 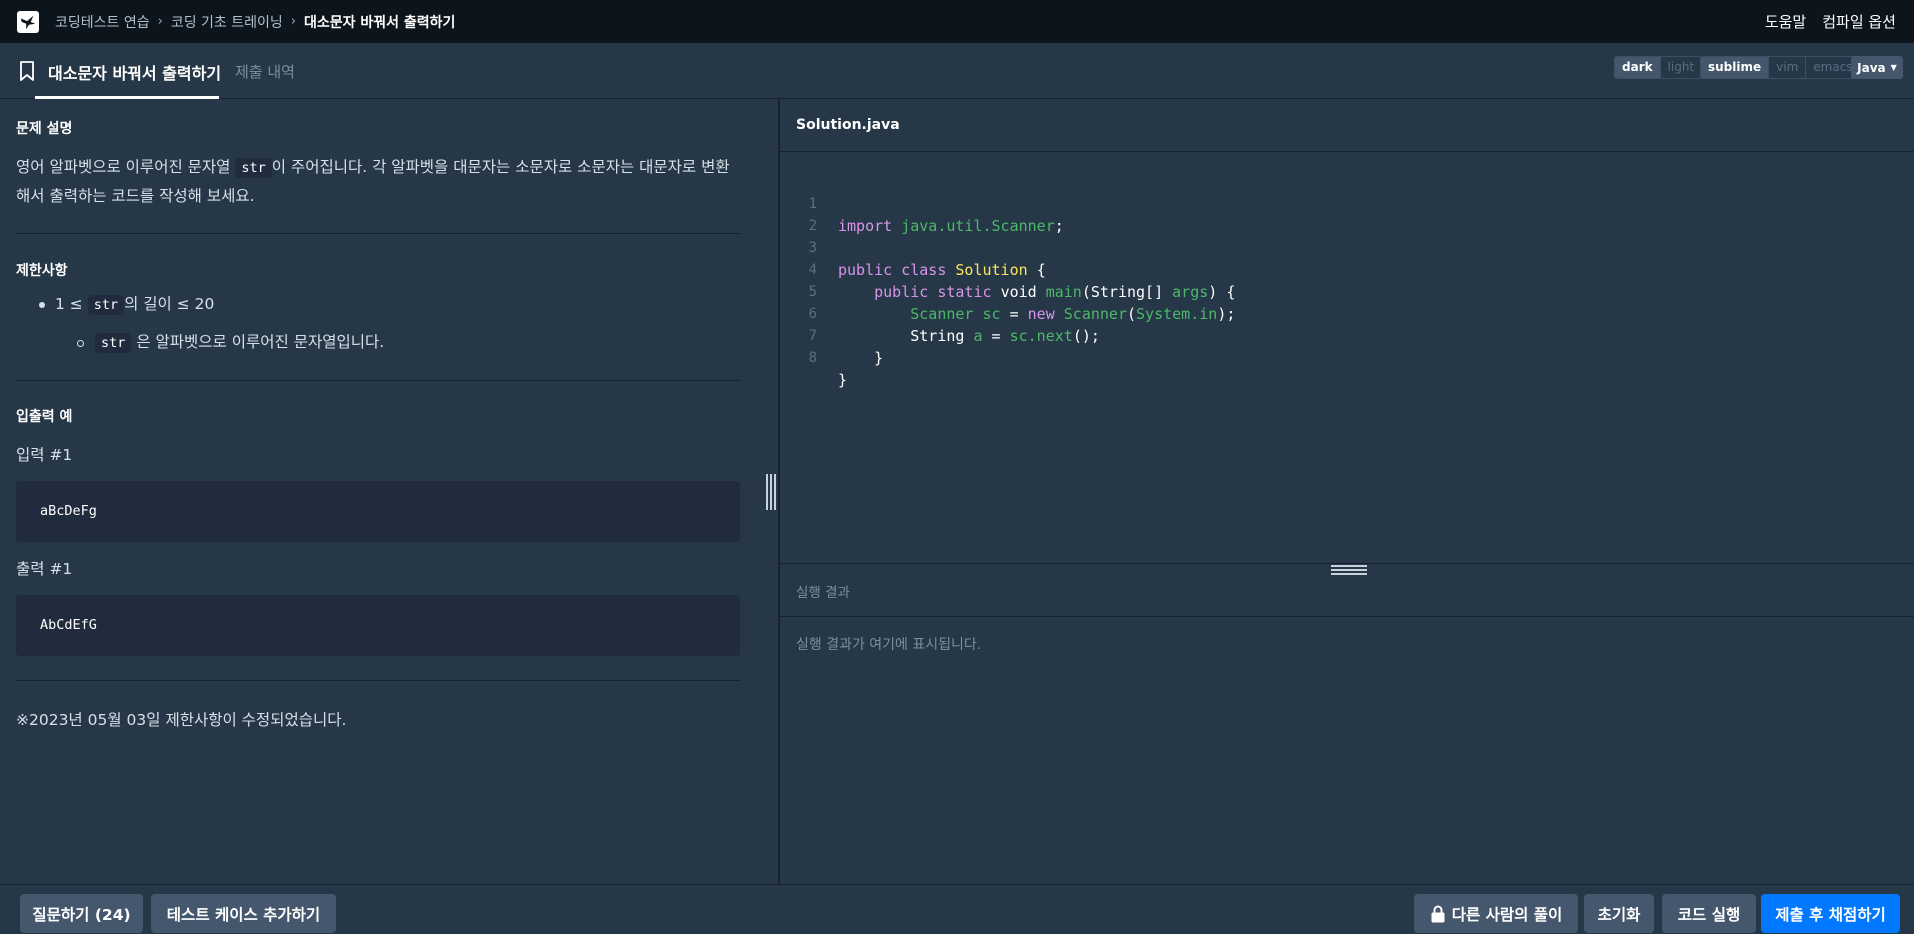 What do you see at coordinates (889, 645) in the screenshot?
I see `result-output: 실행 결과가 여기에 표시됩니다.` at bounding box center [889, 645].